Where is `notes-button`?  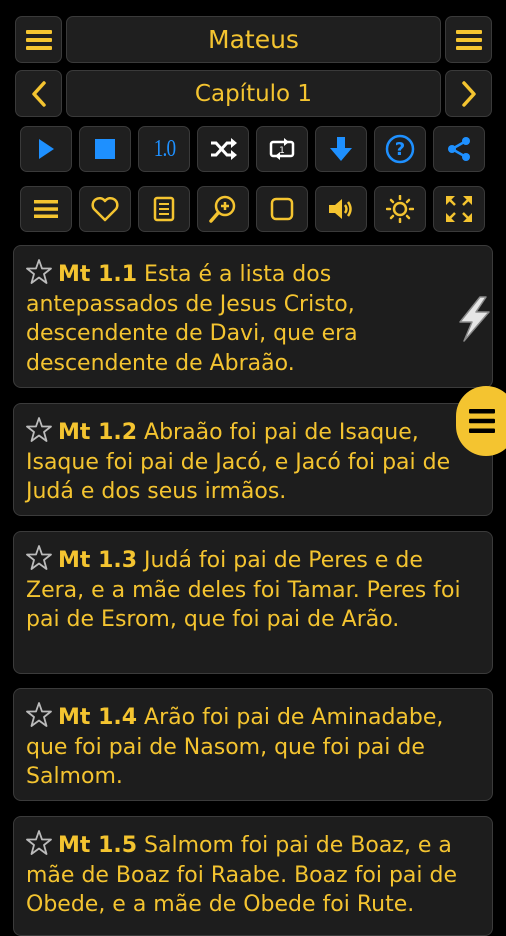 notes-button is located at coordinates (164, 209).